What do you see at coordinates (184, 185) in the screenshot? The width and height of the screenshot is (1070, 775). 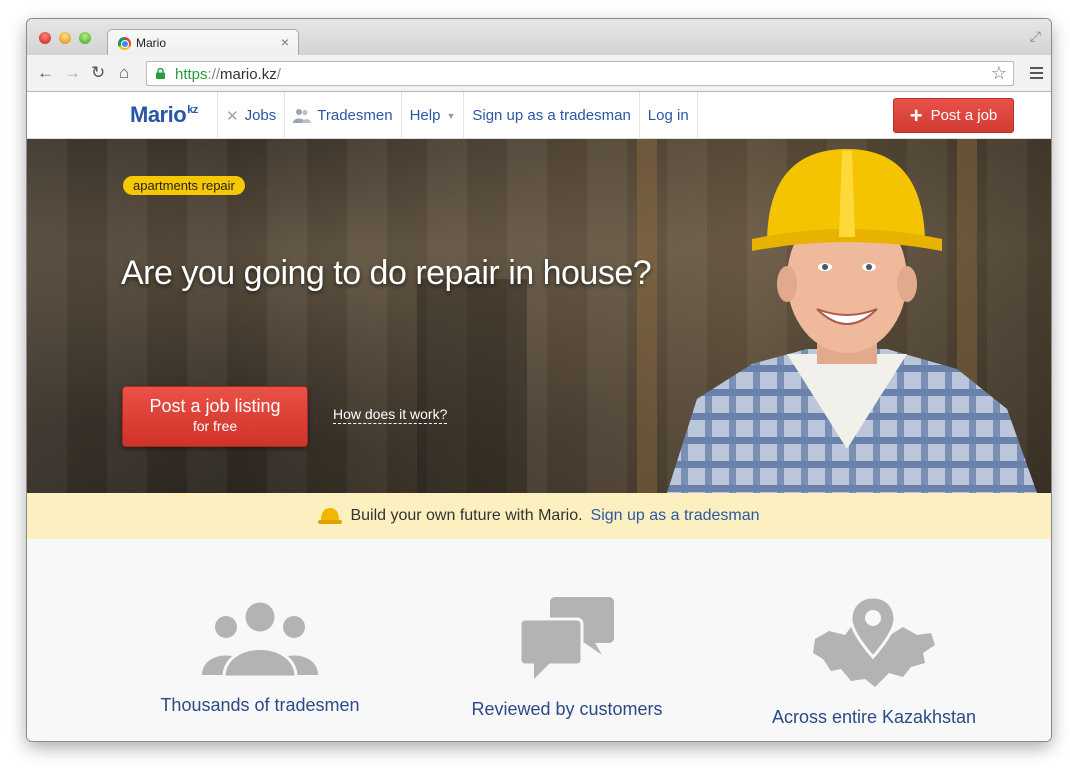 I see `category-tag: apartments repair` at bounding box center [184, 185].